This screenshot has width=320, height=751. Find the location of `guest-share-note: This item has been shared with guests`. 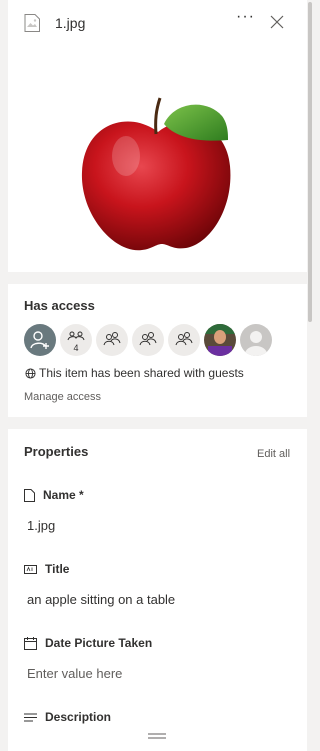

guest-share-note: This item has been shared with guests is located at coordinates (134, 373).